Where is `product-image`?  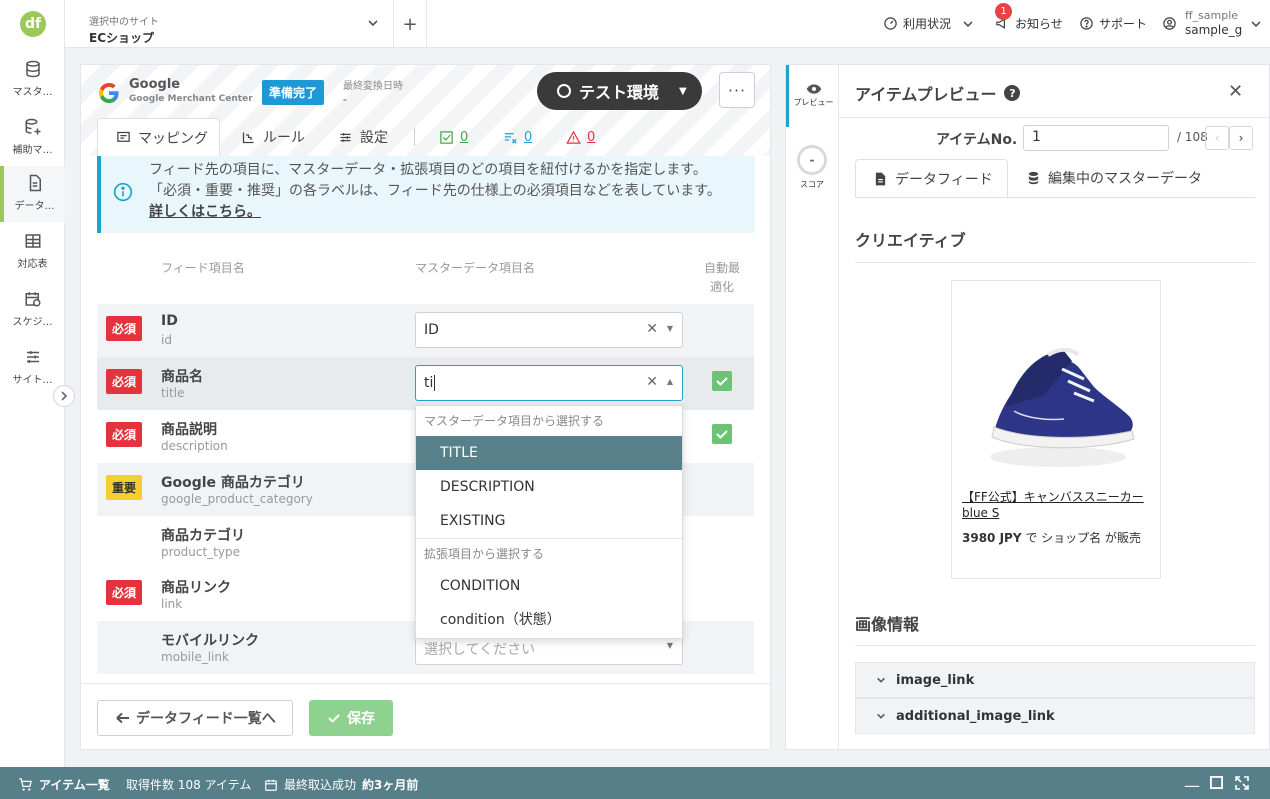 product-image is located at coordinates (1057, 392).